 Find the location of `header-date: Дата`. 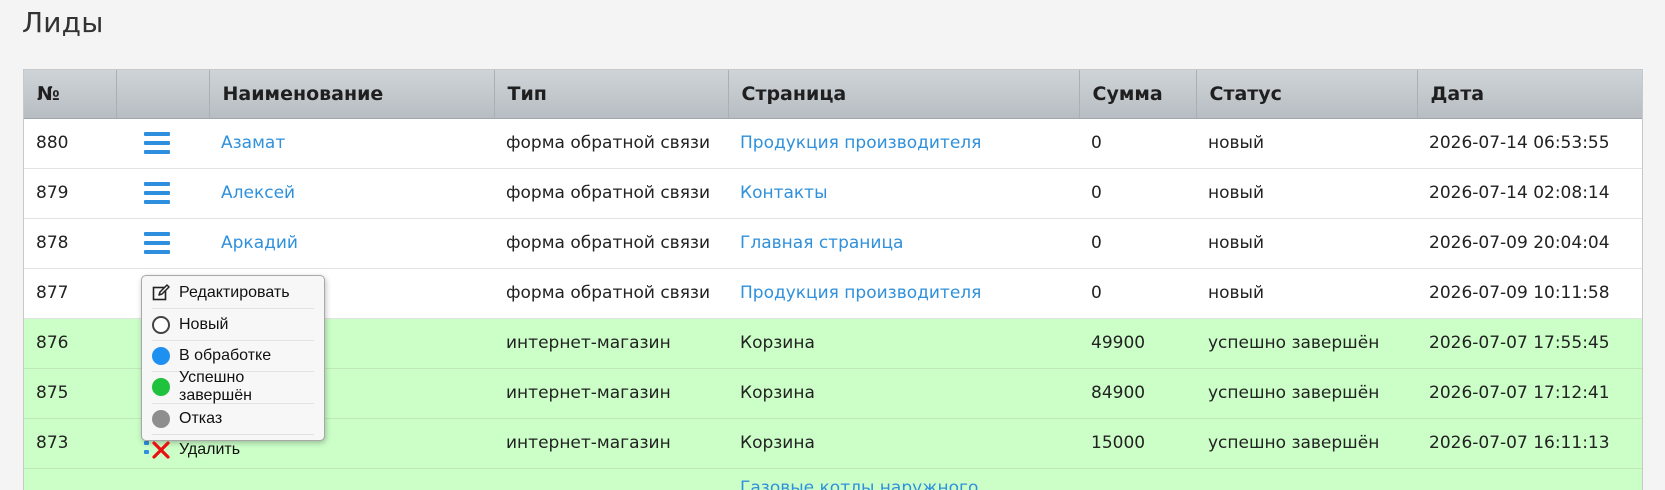

header-date: Дата is located at coordinates (1529, 94).